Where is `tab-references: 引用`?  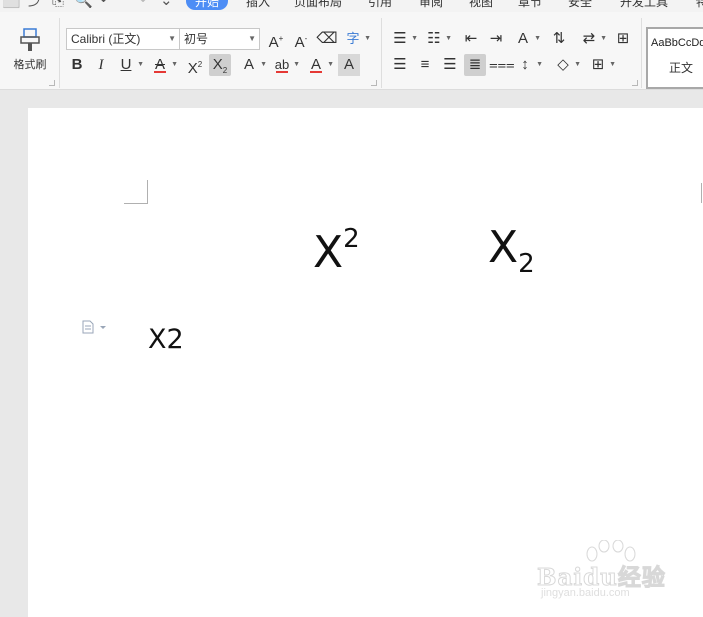
tab-references: 引用 is located at coordinates (380, 5).